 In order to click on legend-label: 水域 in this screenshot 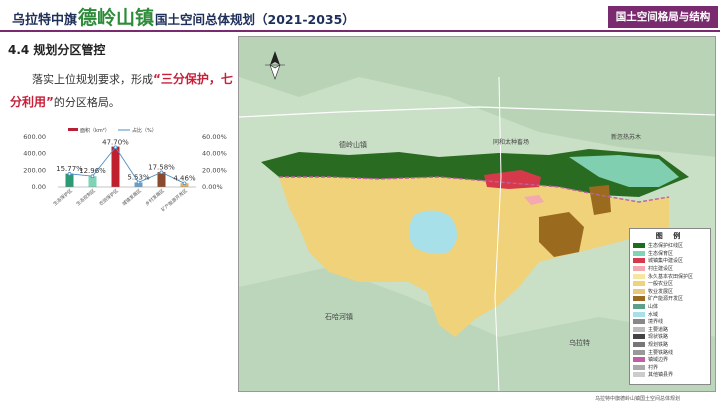, I will do `click(653, 314)`.